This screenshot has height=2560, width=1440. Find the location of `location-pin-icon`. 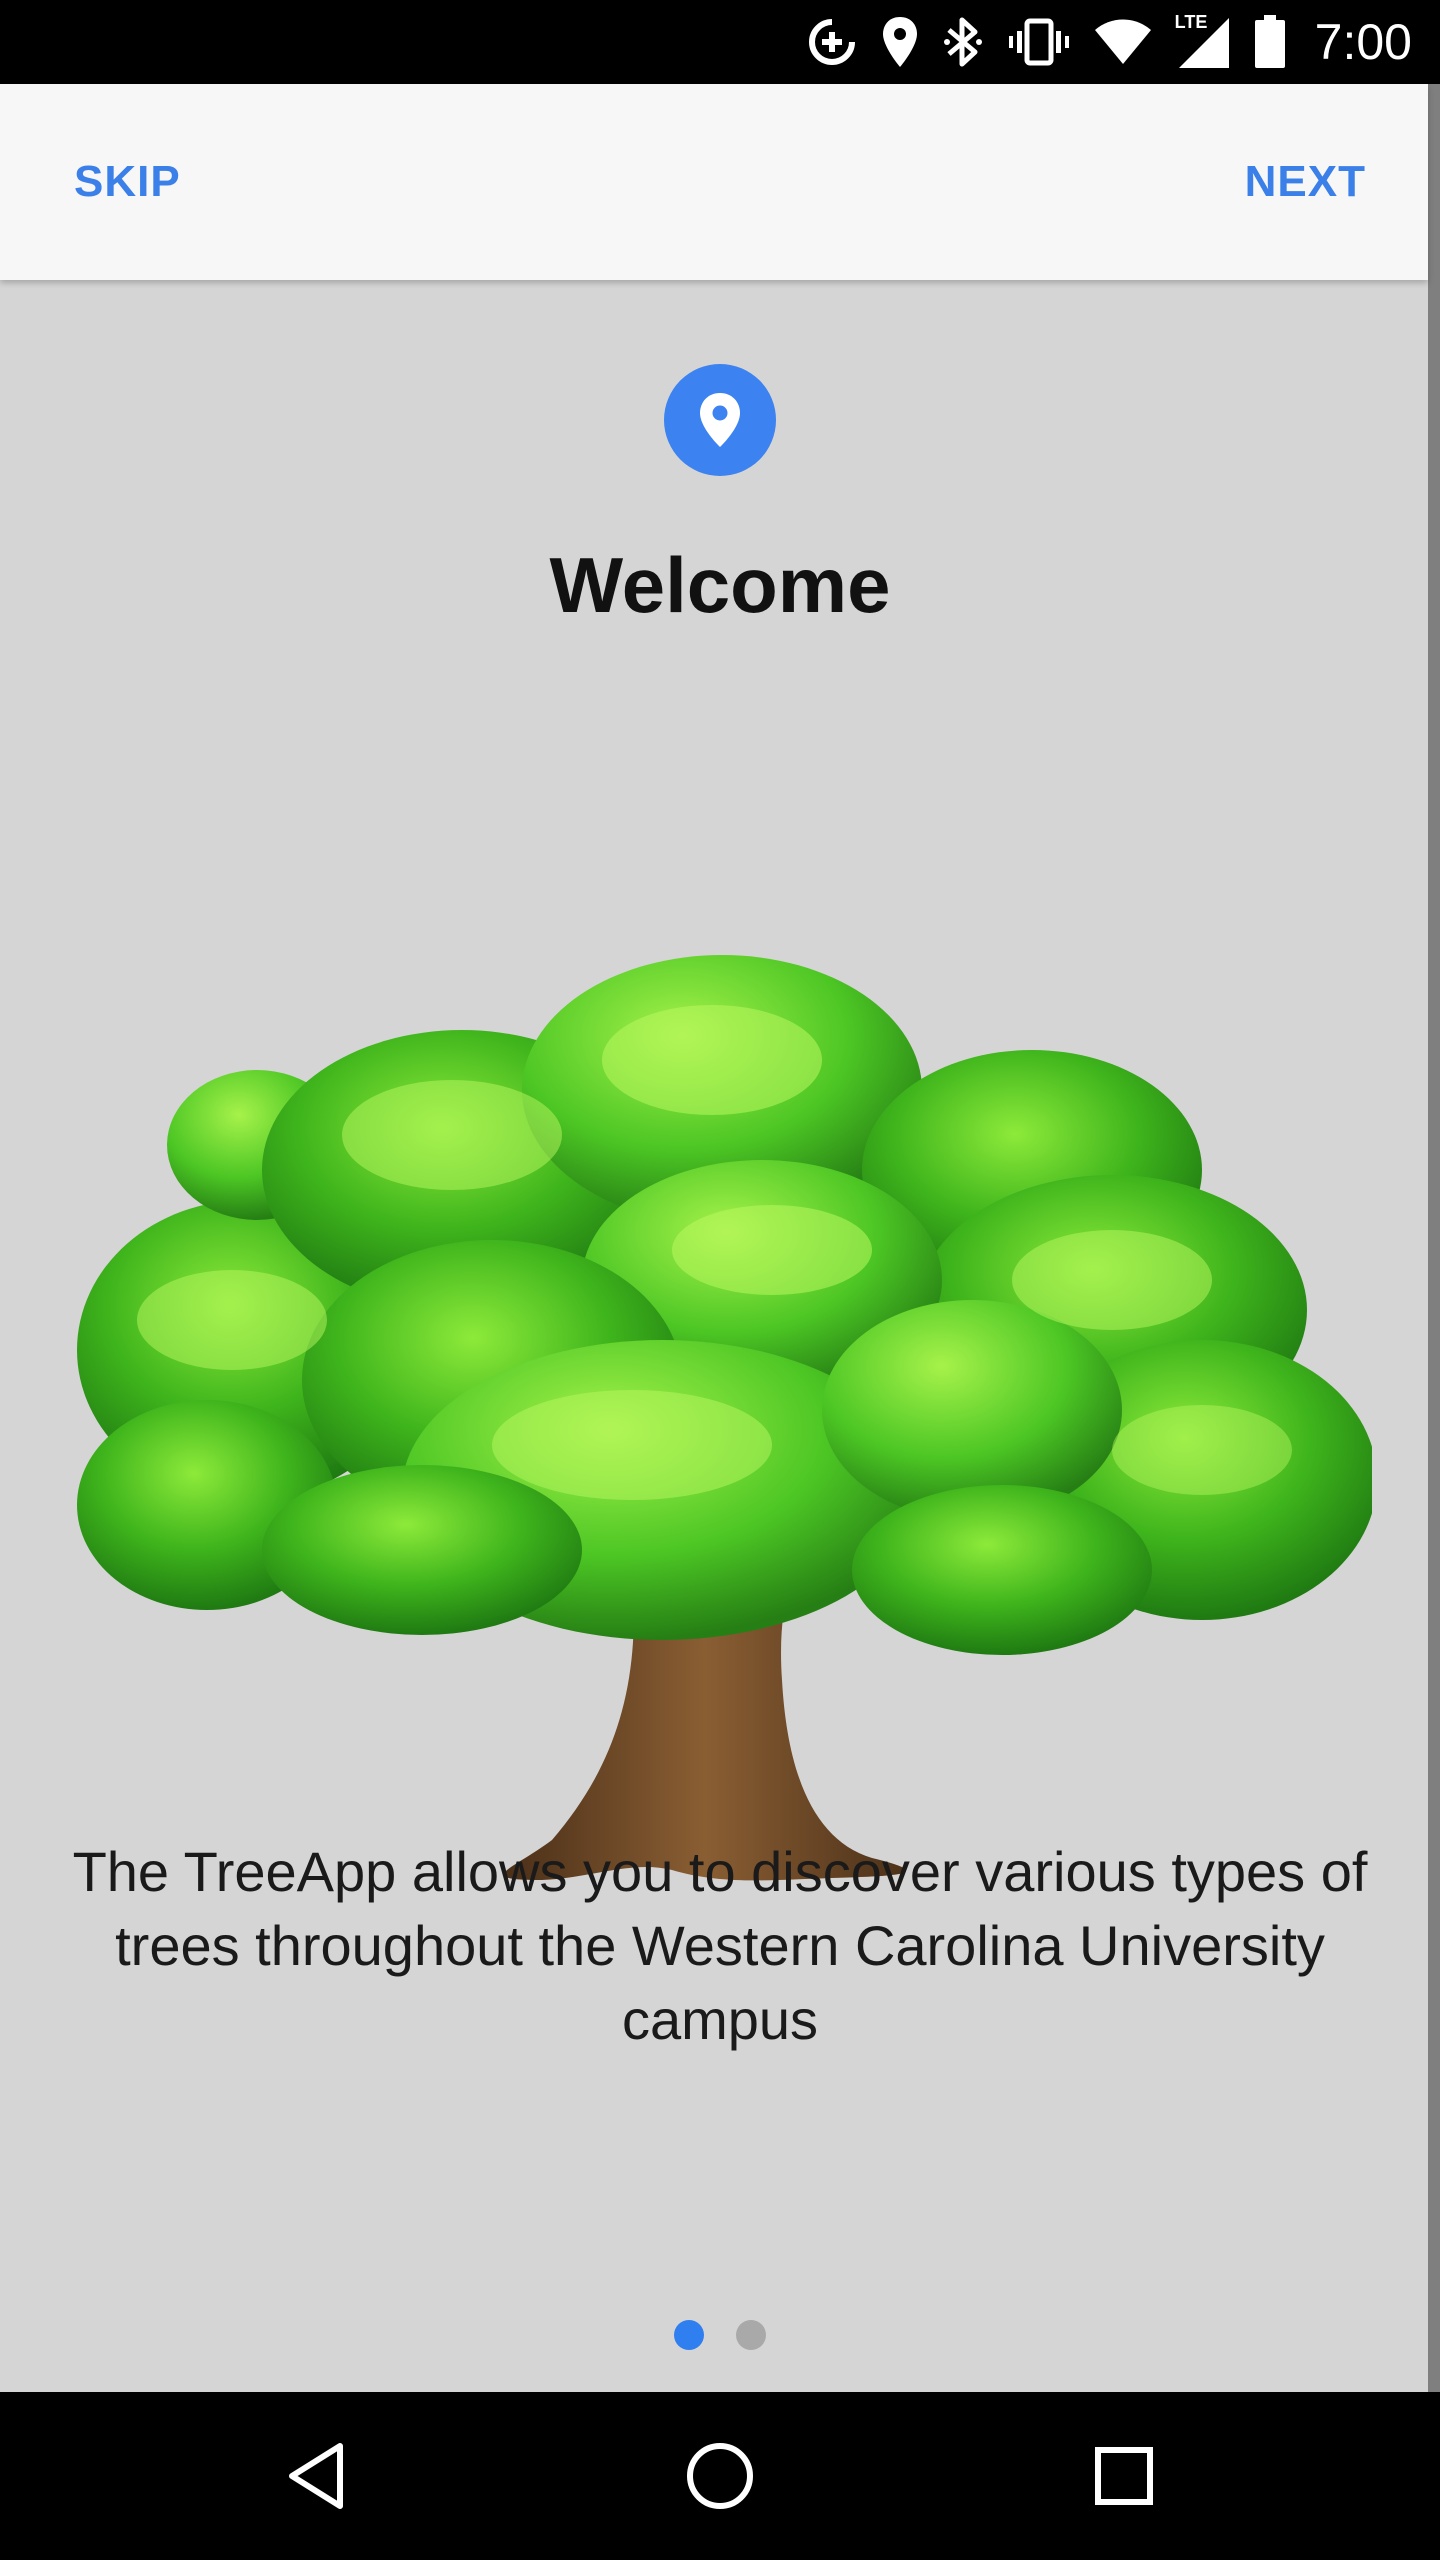

location-pin-icon is located at coordinates (720, 420).